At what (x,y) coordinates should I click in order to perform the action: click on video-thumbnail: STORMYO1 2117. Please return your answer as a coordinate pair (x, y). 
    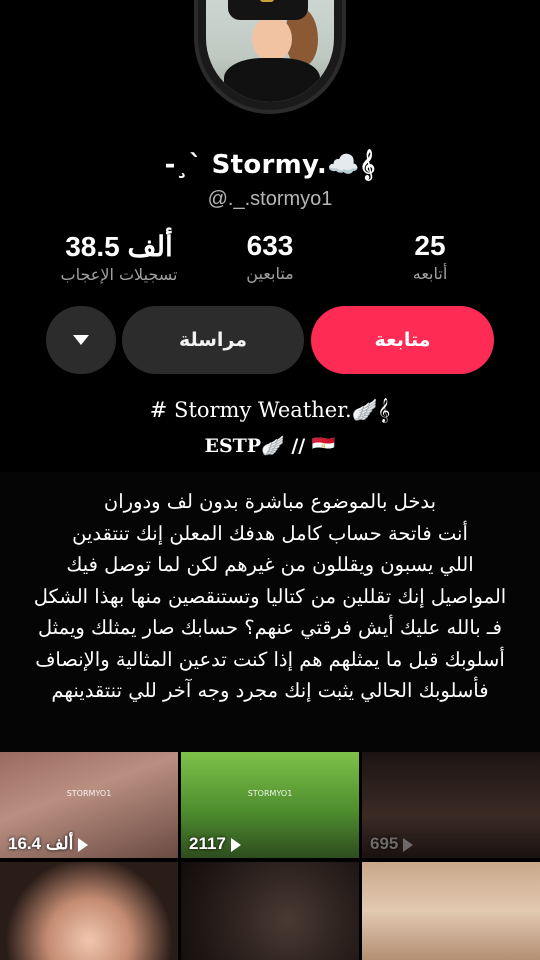
    Looking at the image, I should click on (270, 805).